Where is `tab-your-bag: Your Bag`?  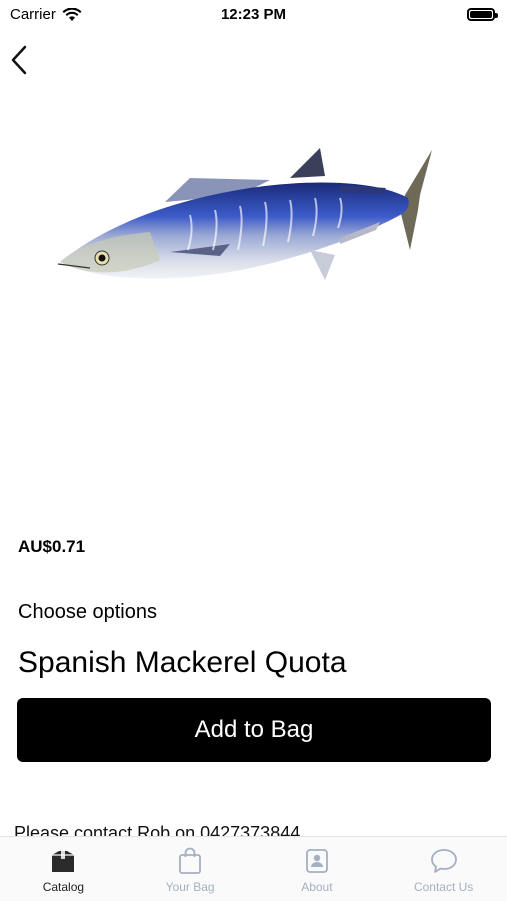
tab-your-bag: Your Bag is located at coordinates (190, 869).